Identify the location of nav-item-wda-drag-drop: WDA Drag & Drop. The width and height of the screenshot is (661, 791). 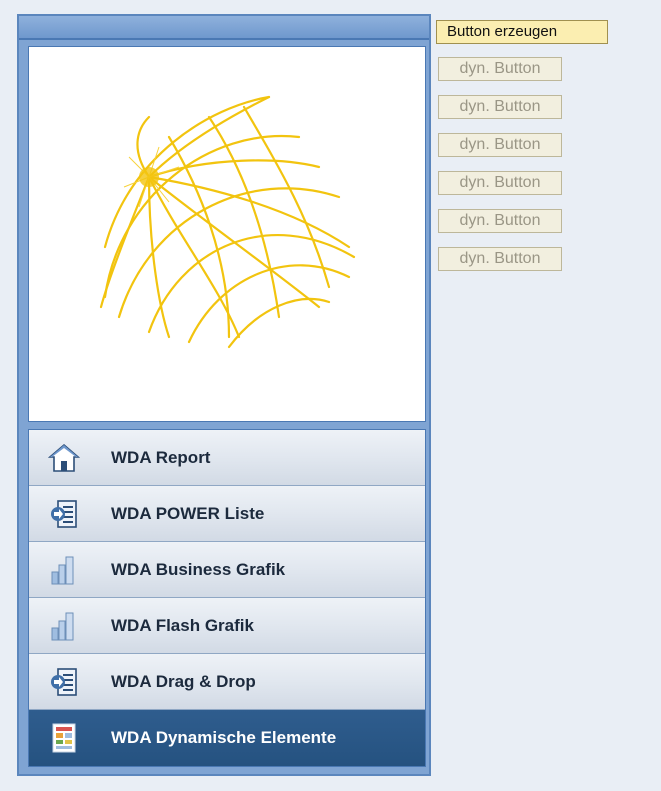
(227, 682).